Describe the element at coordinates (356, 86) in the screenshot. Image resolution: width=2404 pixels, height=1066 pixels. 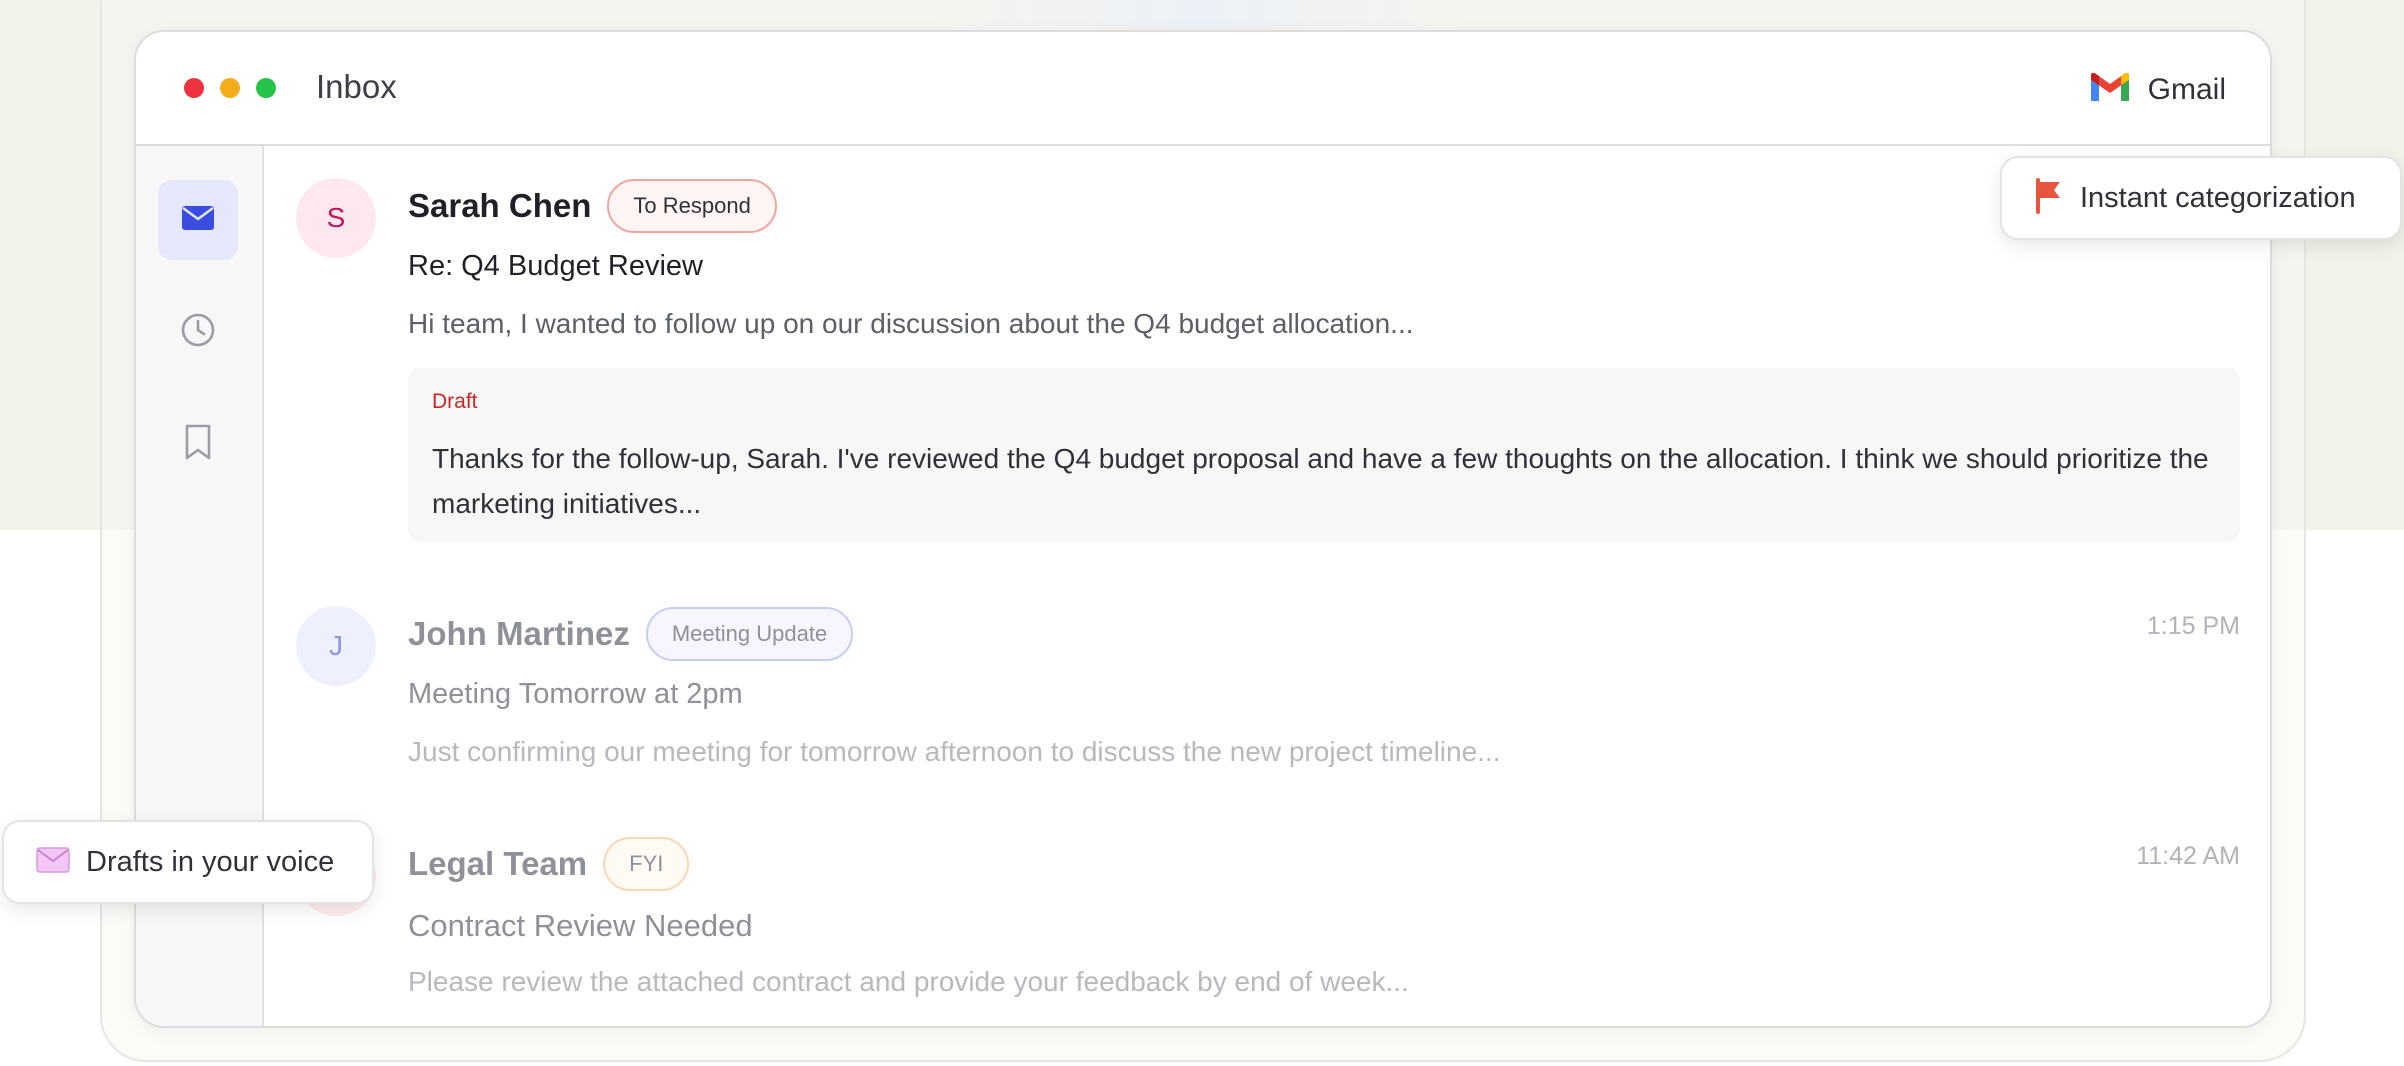
I see `window-title: Inbox` at that location.